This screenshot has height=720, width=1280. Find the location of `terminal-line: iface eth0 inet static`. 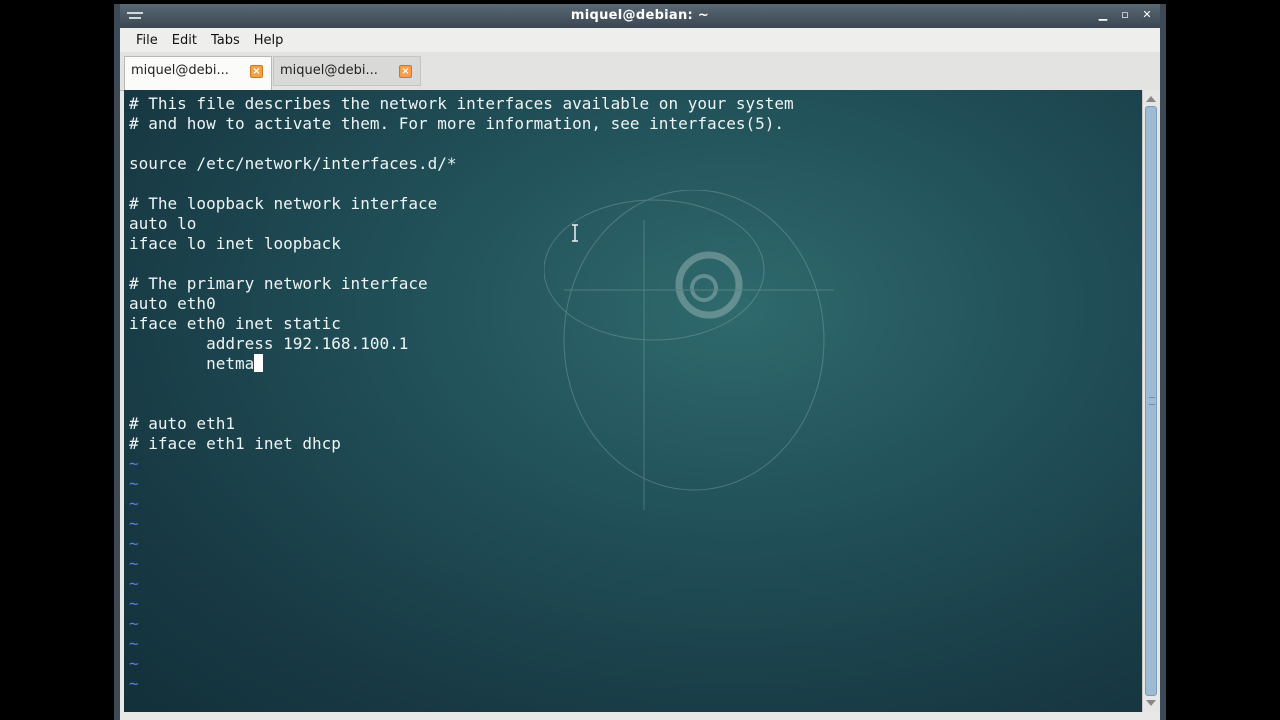

terminal-line: iface eth0 inet static is located at coordinates (461, 324).